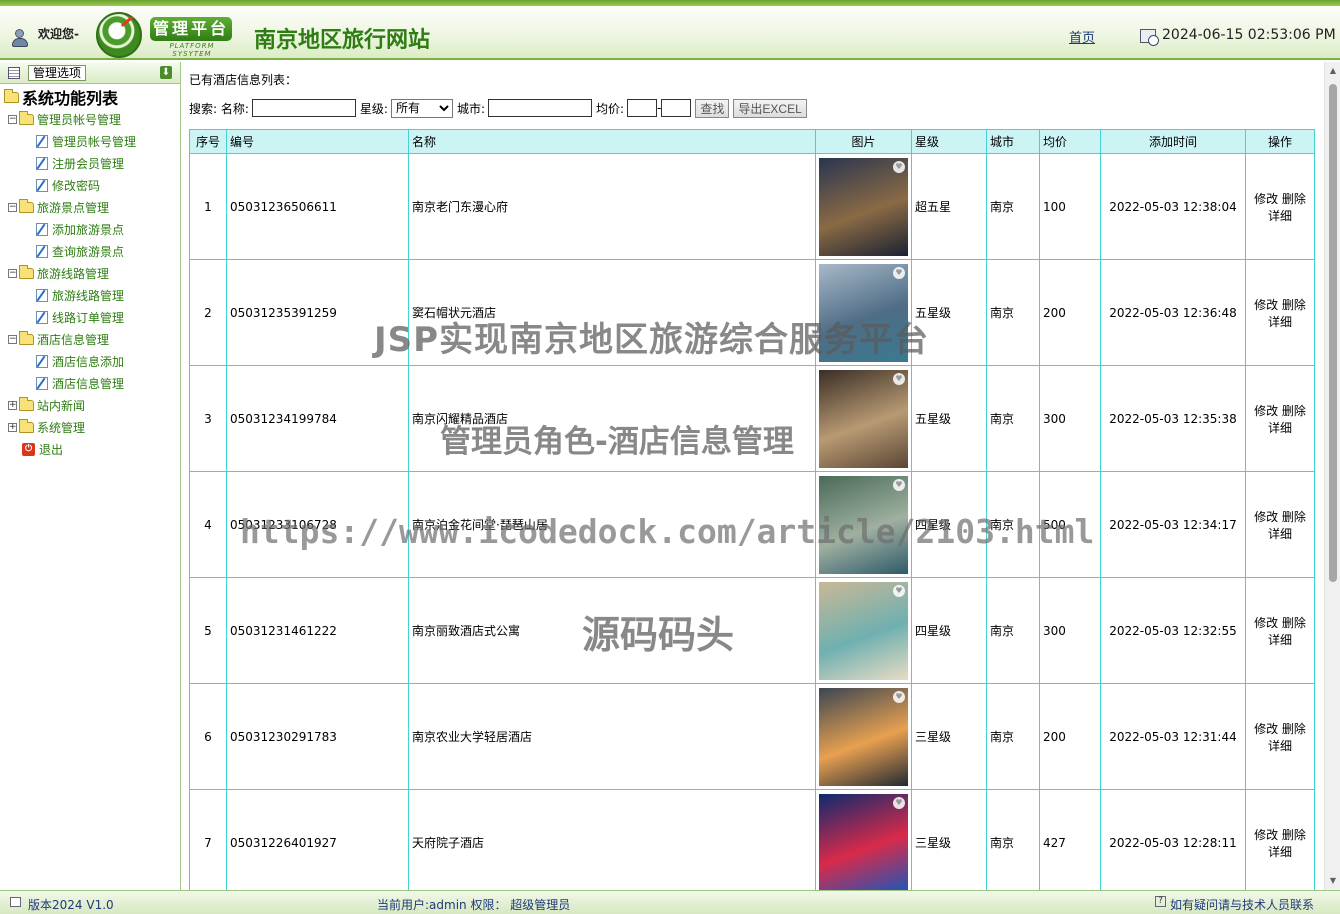 This screenshot has height=914, width=1340. What do you see at coordinates (208, 418) in the screenshot?
I see `cell-seq: 3` at bounding box center [208, 418].